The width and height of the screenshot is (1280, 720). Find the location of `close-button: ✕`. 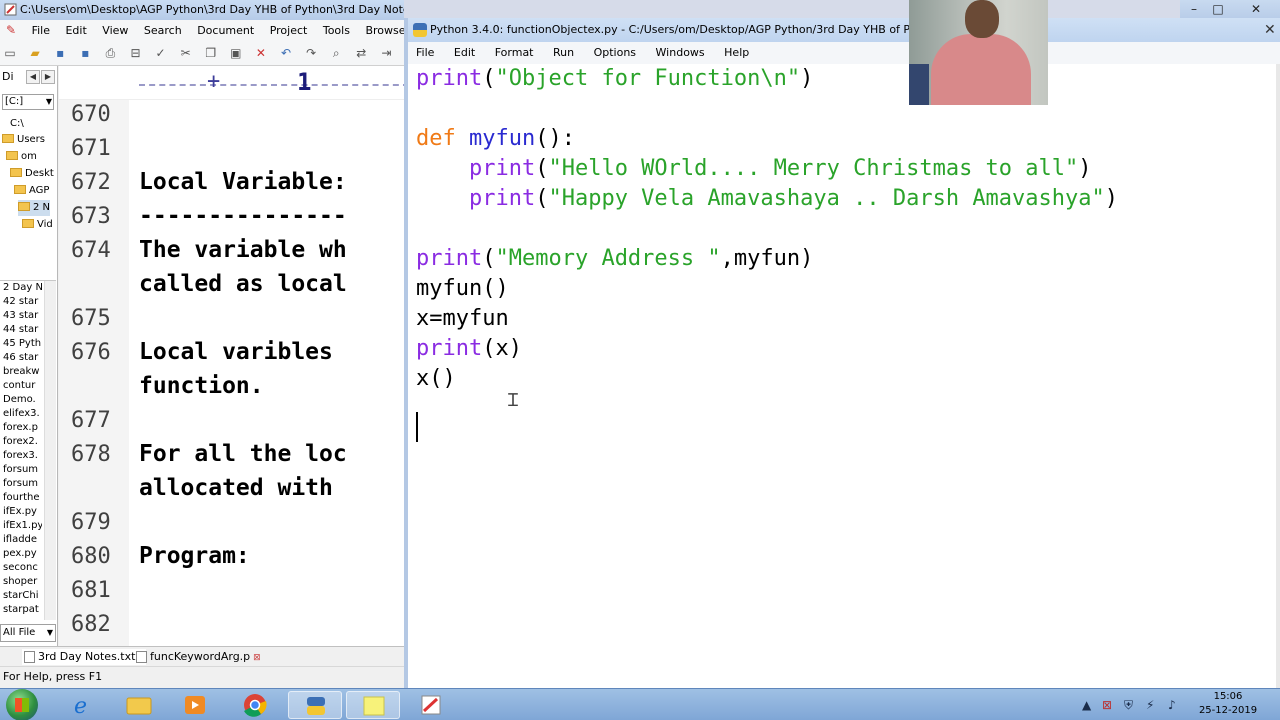

close-button: ✕ is located at coordinates (1256, 9).